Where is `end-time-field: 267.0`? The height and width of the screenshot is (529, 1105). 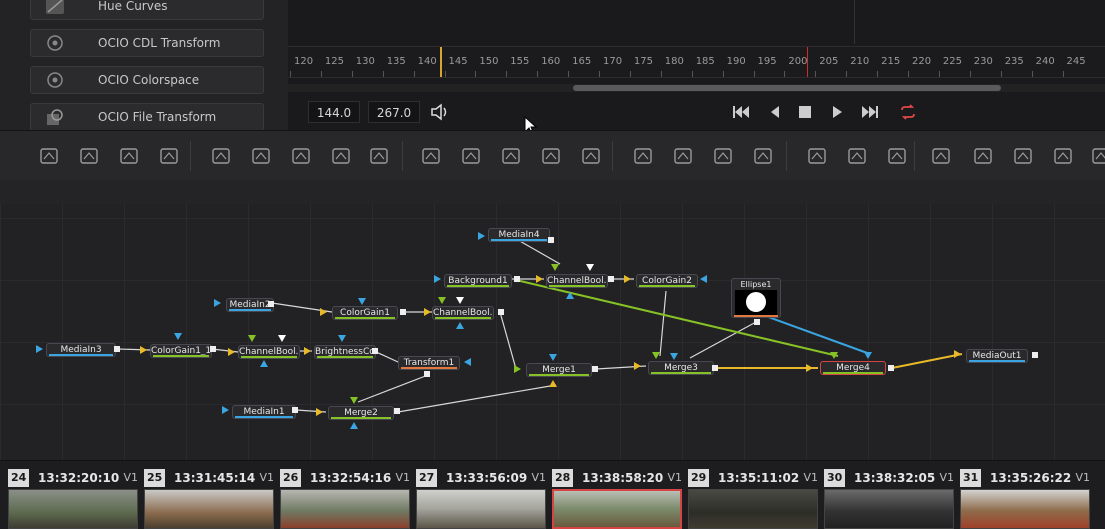 end-time-field: 267.0 is located at coordinates (394, 112).